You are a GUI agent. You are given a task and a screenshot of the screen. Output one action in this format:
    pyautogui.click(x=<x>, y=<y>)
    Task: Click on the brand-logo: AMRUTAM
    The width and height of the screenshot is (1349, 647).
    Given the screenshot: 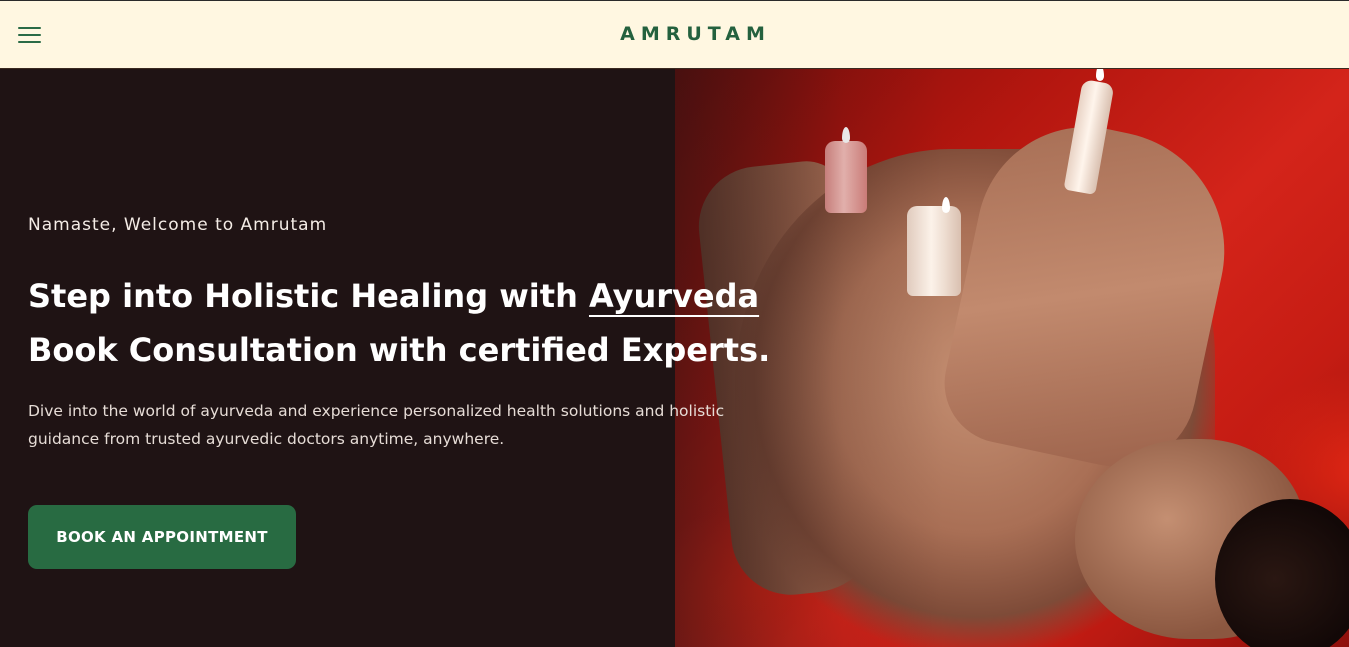 What is the action you would take?
    pyautogui.click(x=674, y=34)
    